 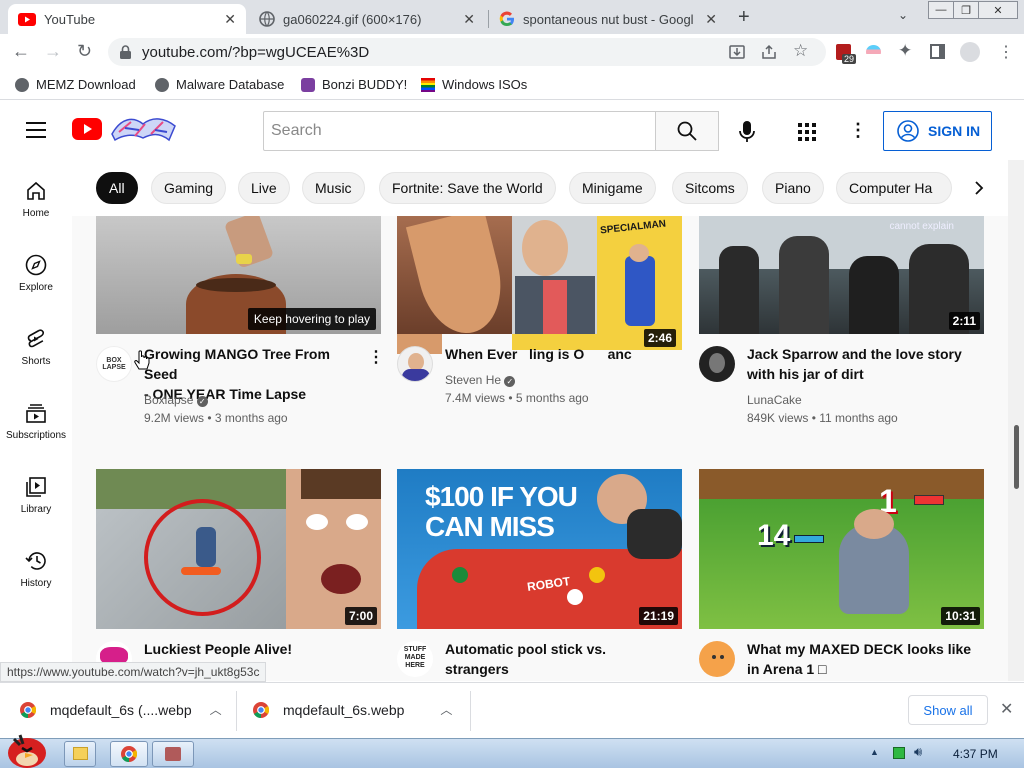 I want to click on video-thumbnail: cannot explain 2:11, so click(x=841, y=275).